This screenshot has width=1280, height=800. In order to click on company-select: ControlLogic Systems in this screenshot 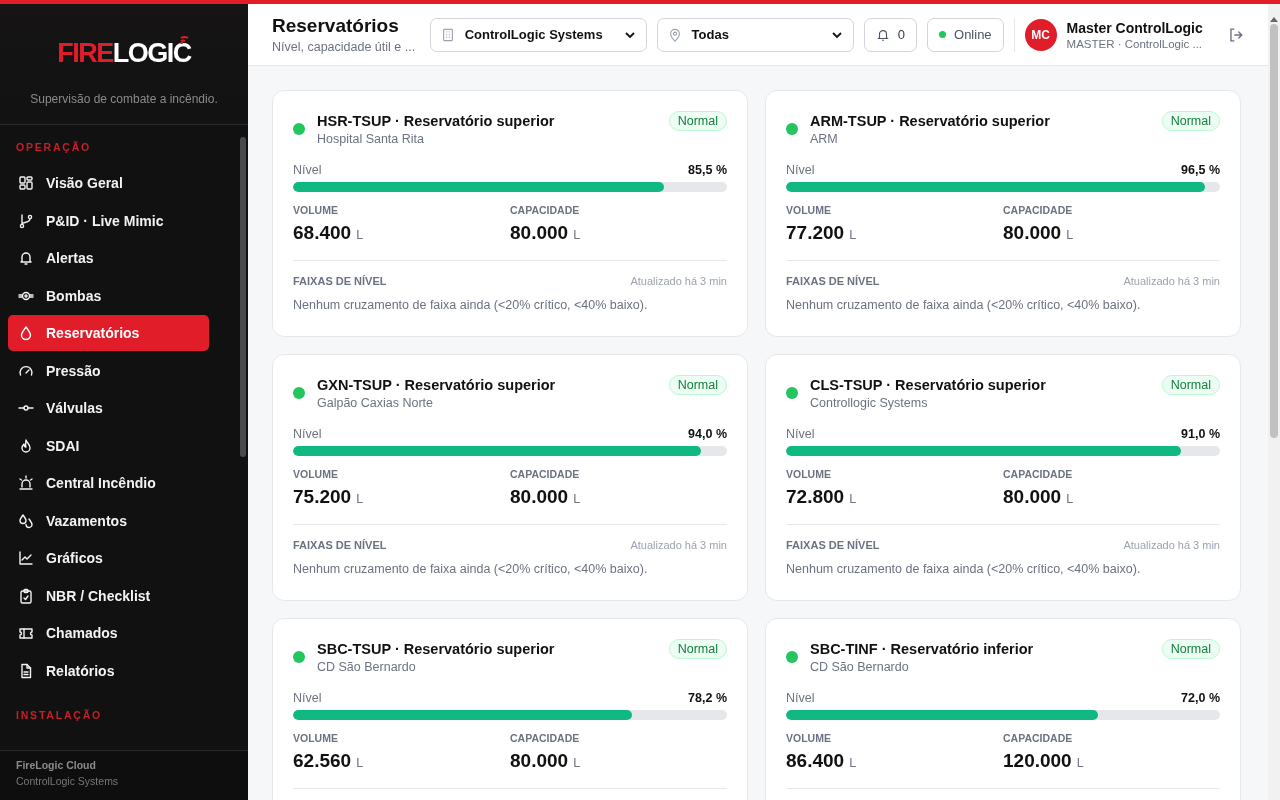, I will do `click(538, 34)`.